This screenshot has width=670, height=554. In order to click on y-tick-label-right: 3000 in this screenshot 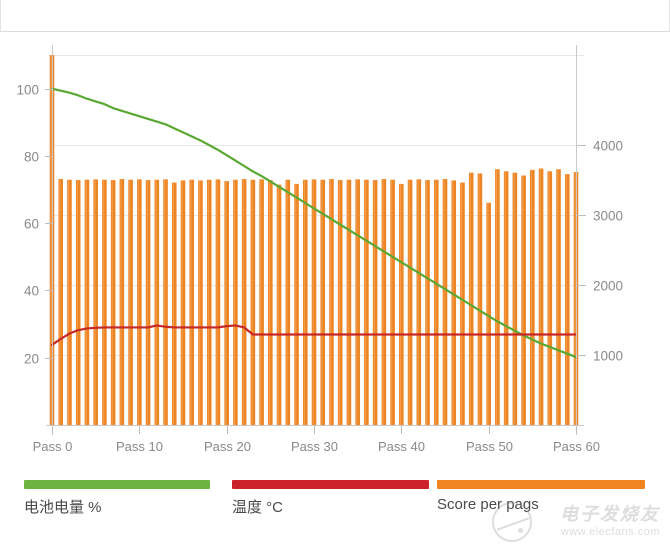, I will do `click(608, 216)`.